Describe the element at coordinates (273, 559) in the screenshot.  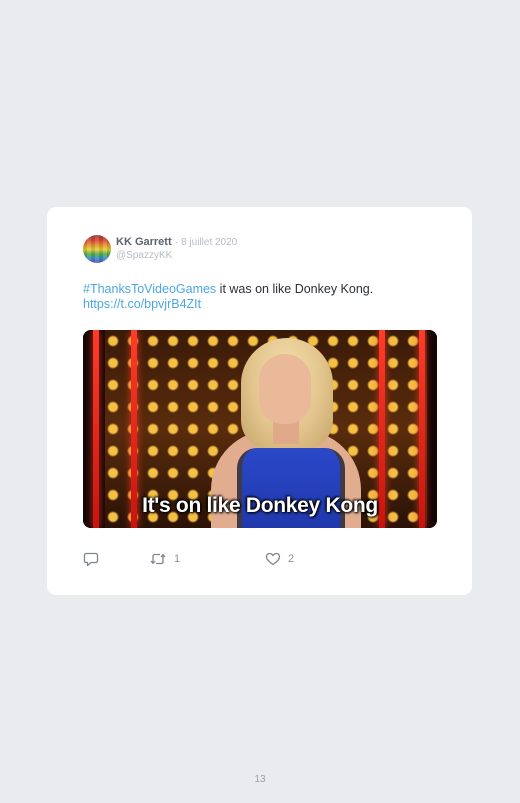
I see `heart-icon` at that location.